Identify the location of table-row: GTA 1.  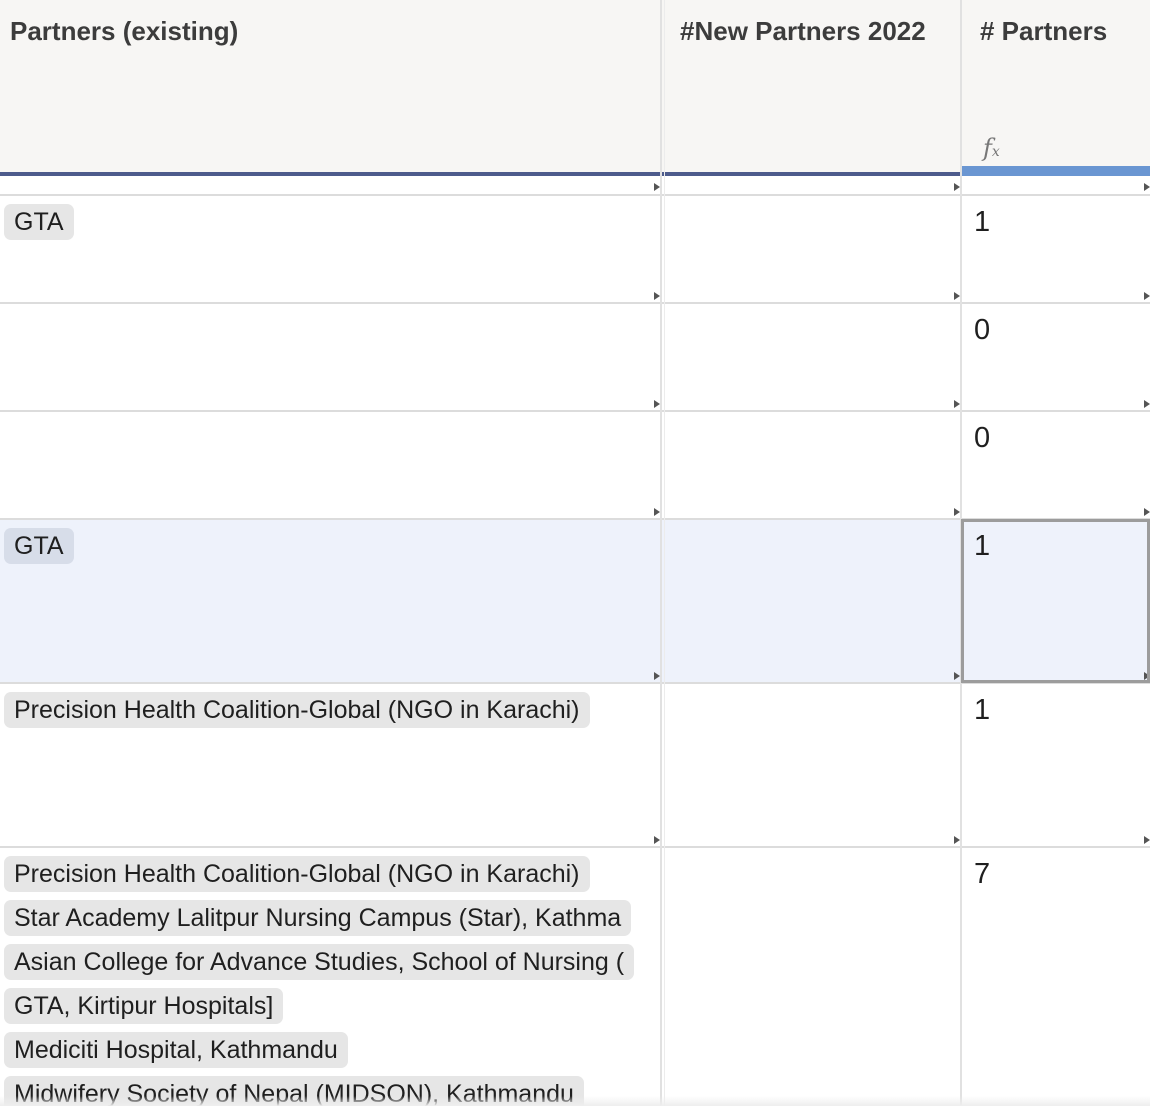
(575, 250).